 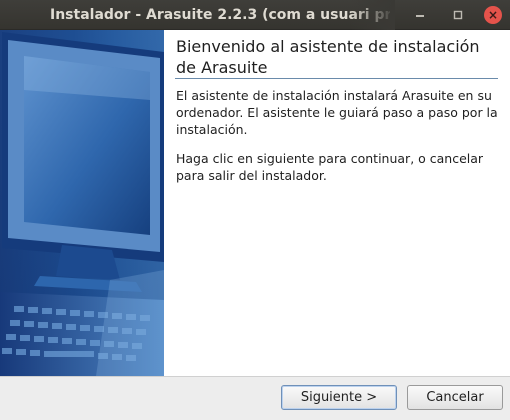 I want to click on close-glyph: ×, so click(x=493, y=15).